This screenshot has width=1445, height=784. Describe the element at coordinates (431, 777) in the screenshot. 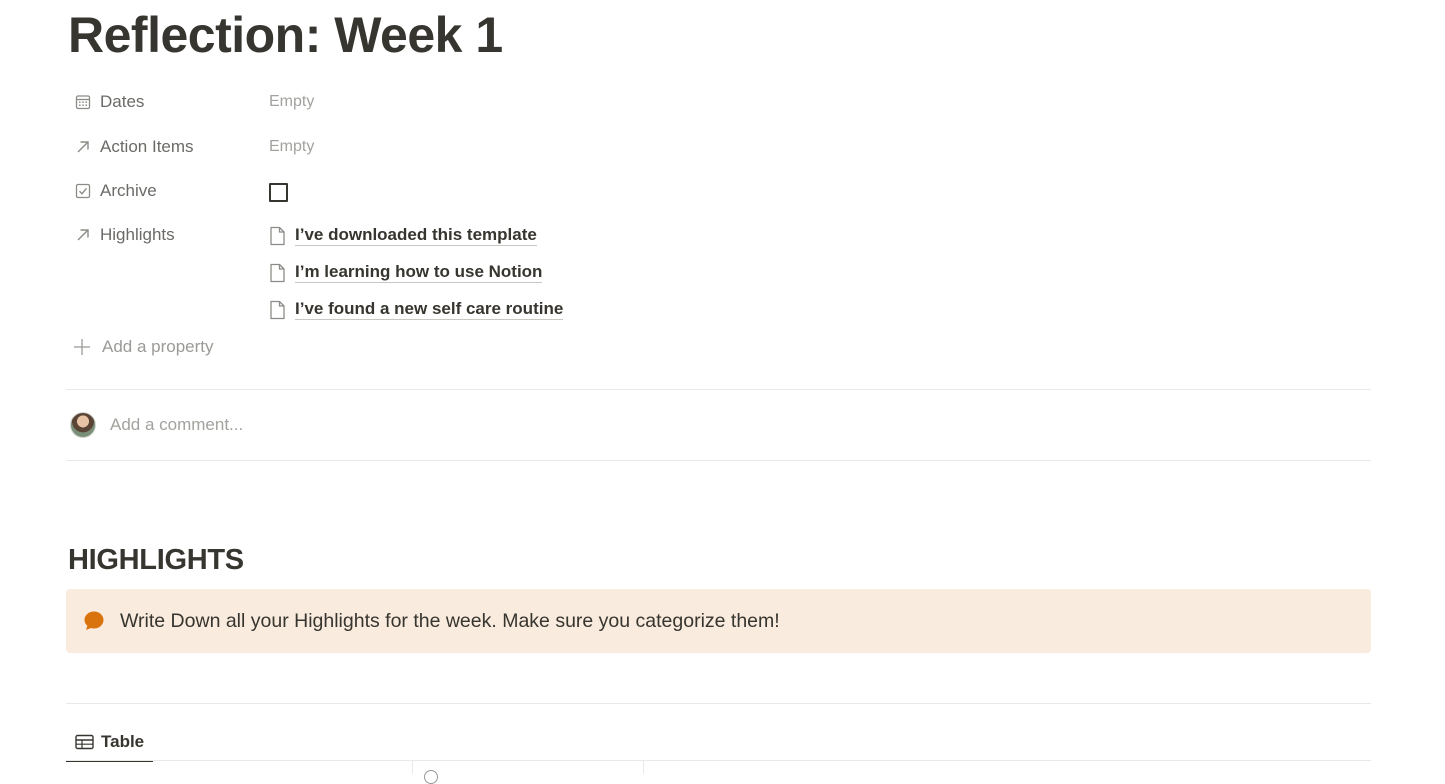

I see `column-type-icon` at that location.